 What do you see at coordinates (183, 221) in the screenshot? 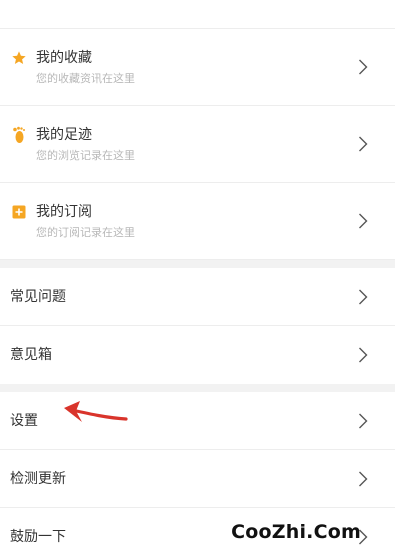
I see `menu-item-text: 我的订阅 您的订阅记录在这里` at bounding box center [183, 221].